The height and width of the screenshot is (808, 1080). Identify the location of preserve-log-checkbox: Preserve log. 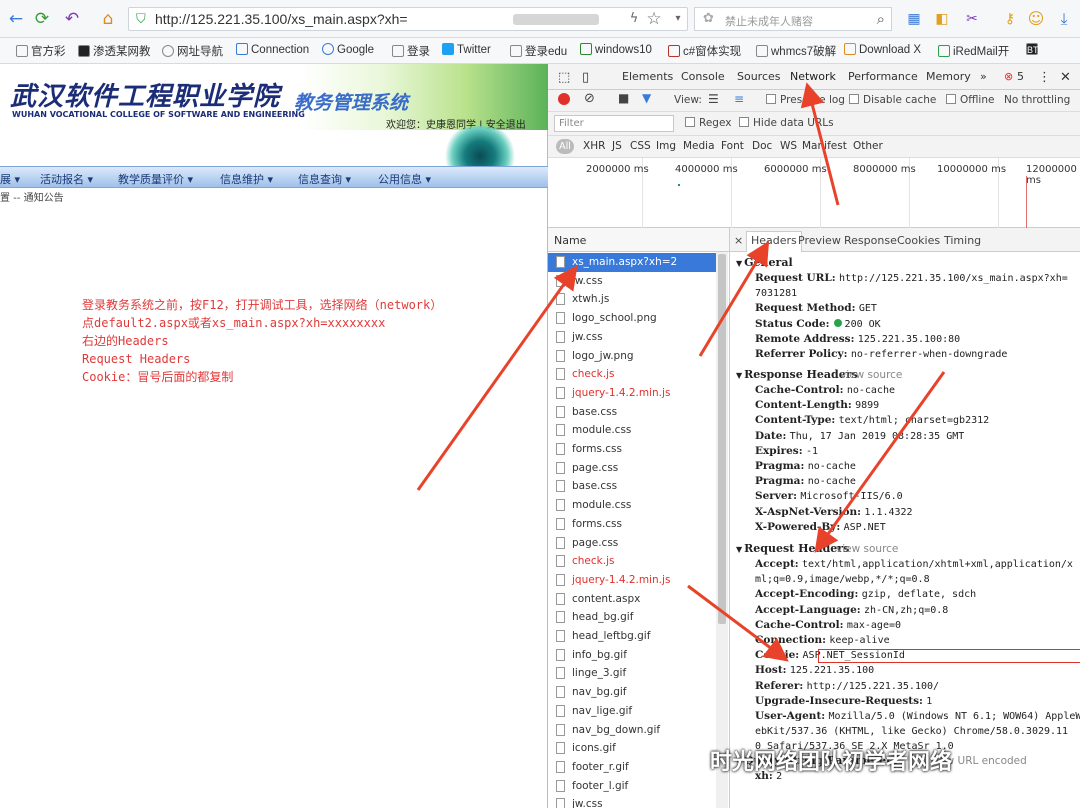
(805, 100).